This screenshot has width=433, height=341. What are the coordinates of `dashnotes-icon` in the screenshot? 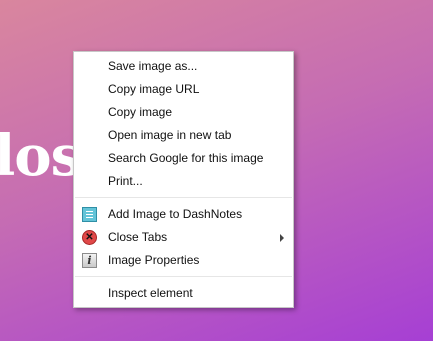 It's located at (89, 214).